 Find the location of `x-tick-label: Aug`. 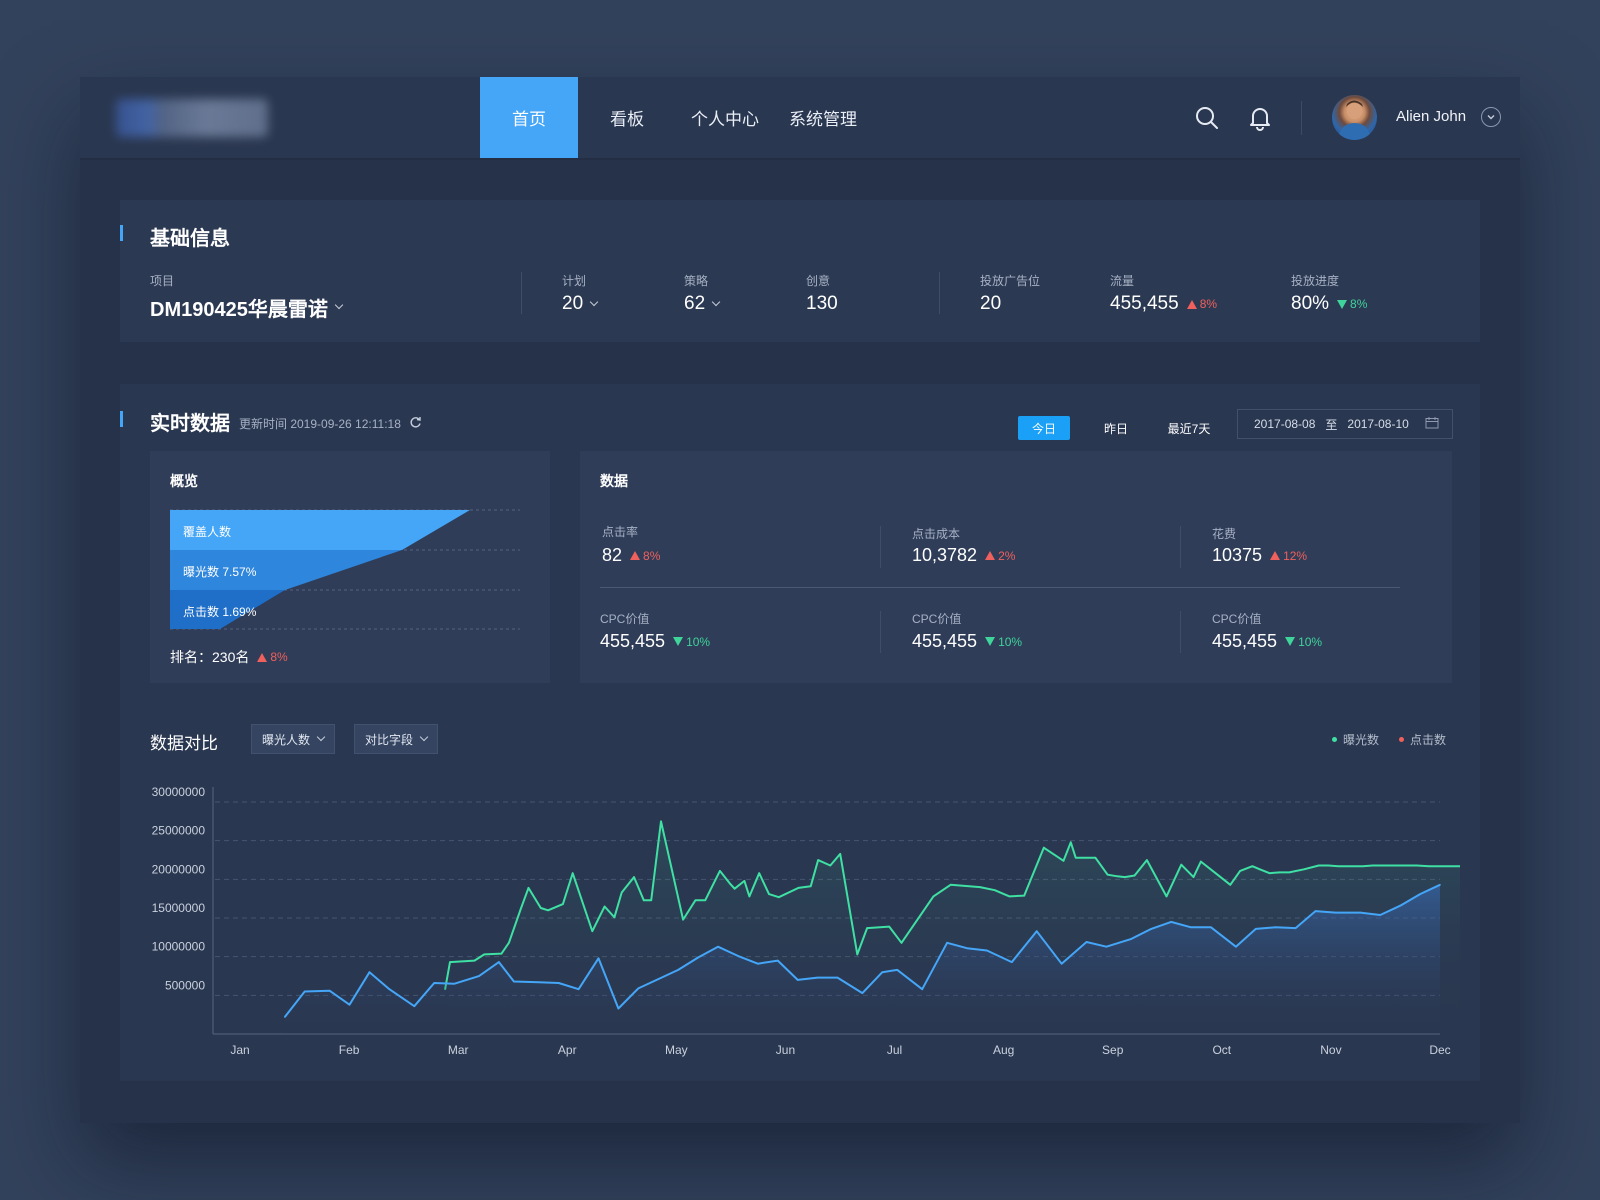

x-tick-label: Aug is located at coordinates (1003, 1050).